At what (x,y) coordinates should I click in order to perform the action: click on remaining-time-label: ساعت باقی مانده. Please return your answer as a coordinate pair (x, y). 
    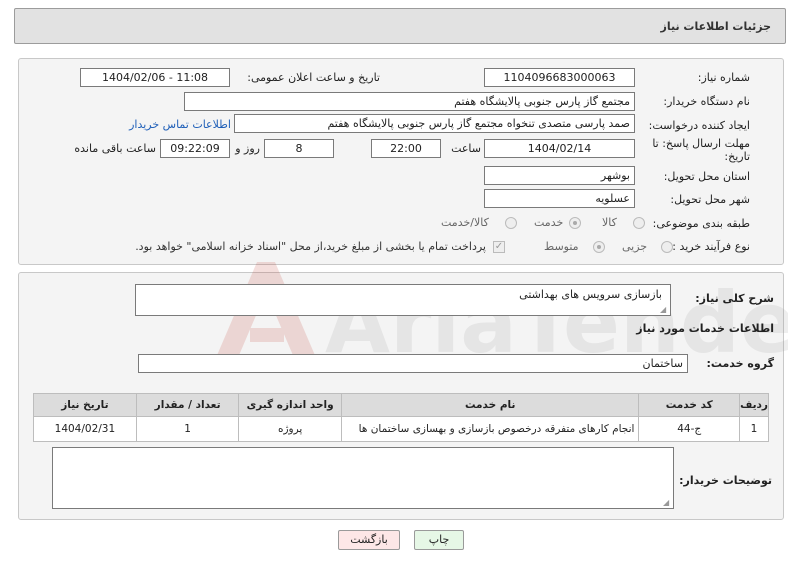
    Looking at the image, I should click on (115, 148).